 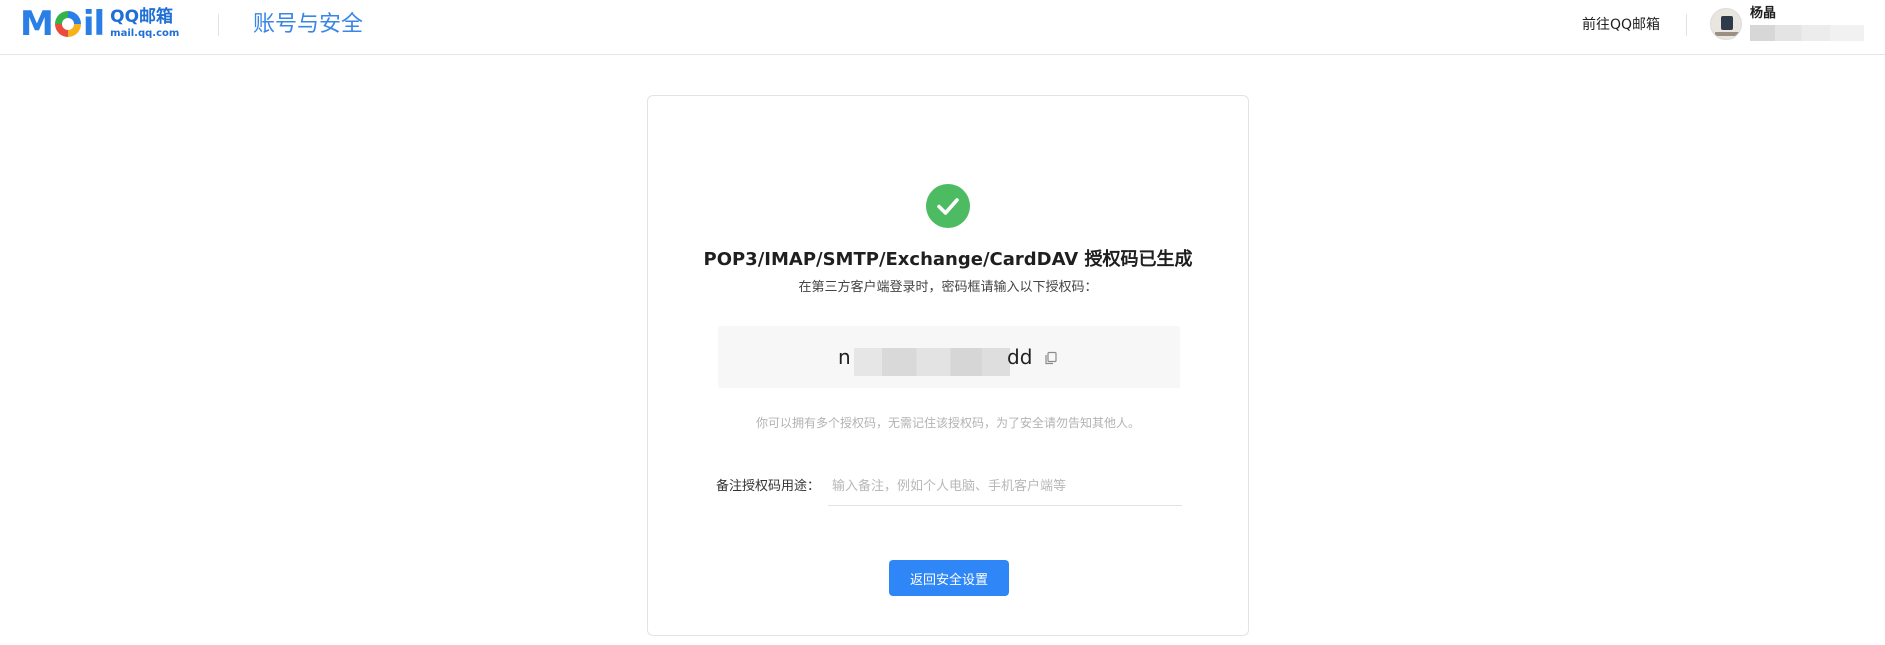 I want to click on security-hint: 你可以拥有多个授权码，无需记住该授权码，为了安全请勿告知其他人。, so click(x=947, y=423).